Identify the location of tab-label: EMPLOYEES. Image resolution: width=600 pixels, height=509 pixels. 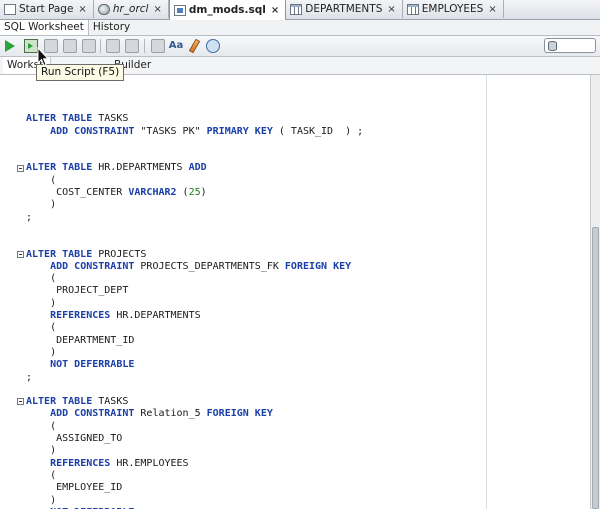
(452, 9).